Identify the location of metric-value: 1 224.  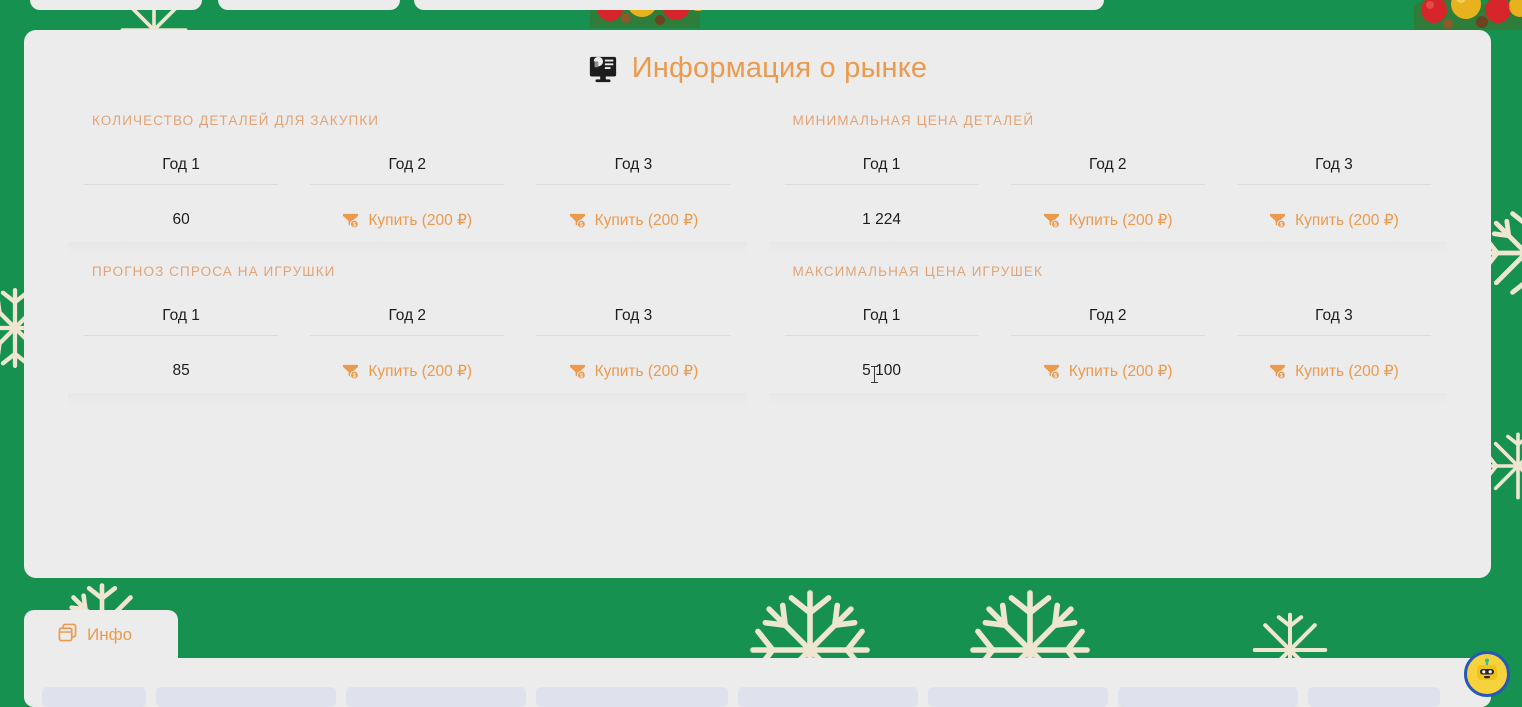
(881, 219).